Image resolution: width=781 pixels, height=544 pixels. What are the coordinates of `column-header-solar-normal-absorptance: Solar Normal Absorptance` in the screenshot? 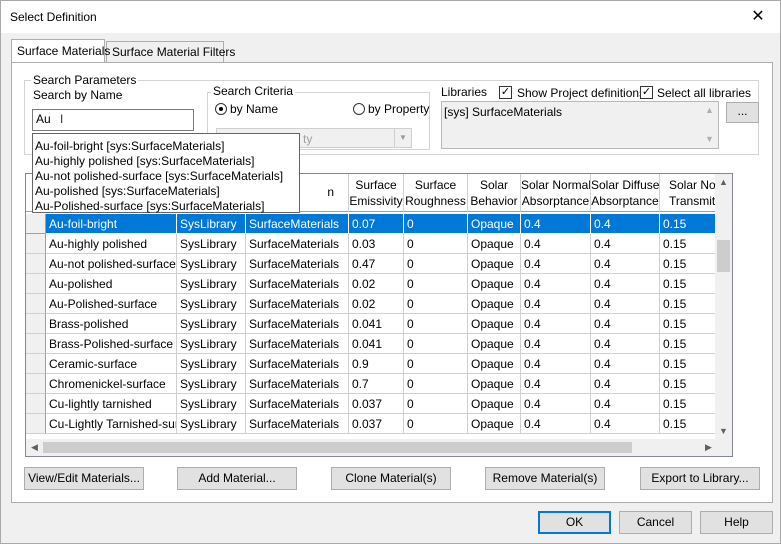 It's located at (556, 193).